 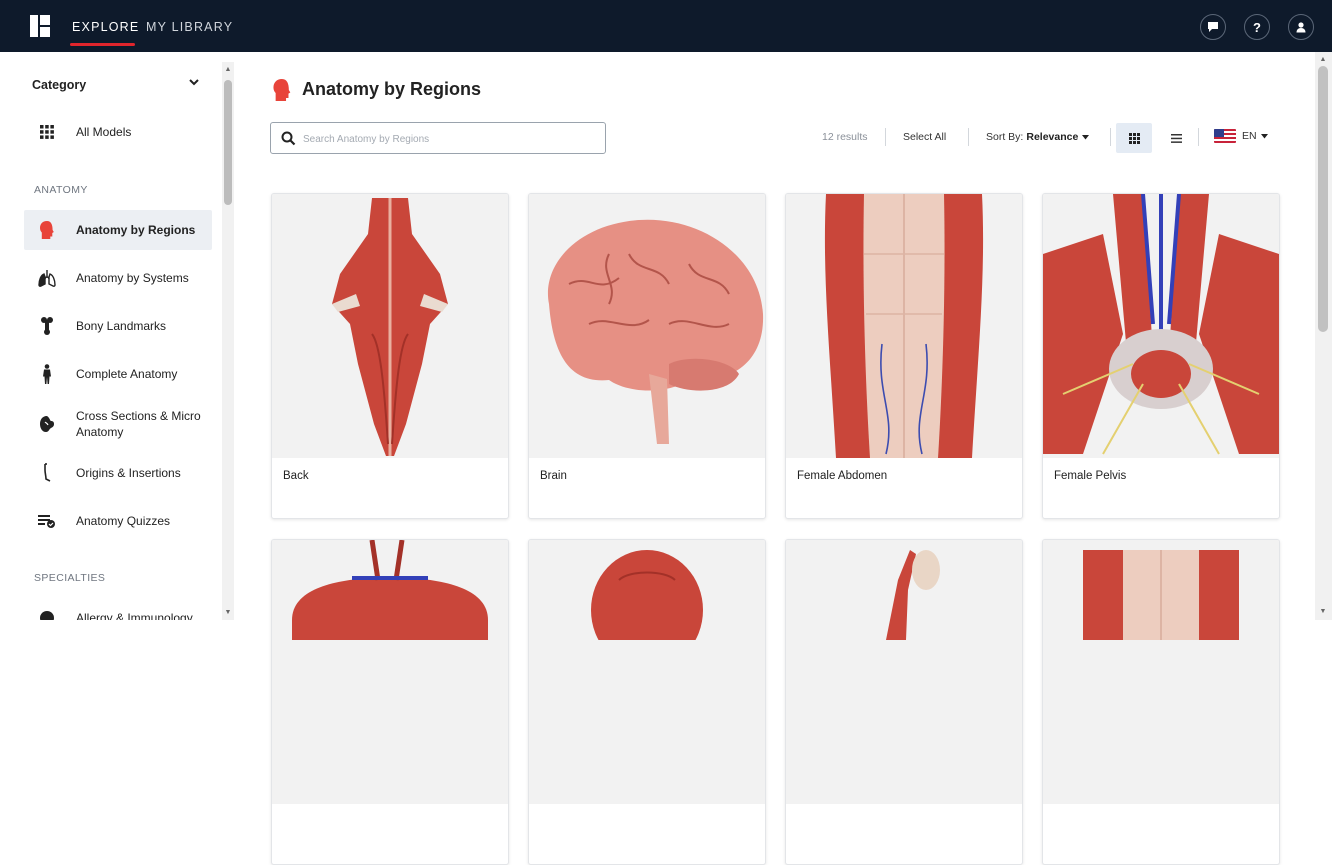 I want to click on language-label: EN, so click(x=1249, y=136).